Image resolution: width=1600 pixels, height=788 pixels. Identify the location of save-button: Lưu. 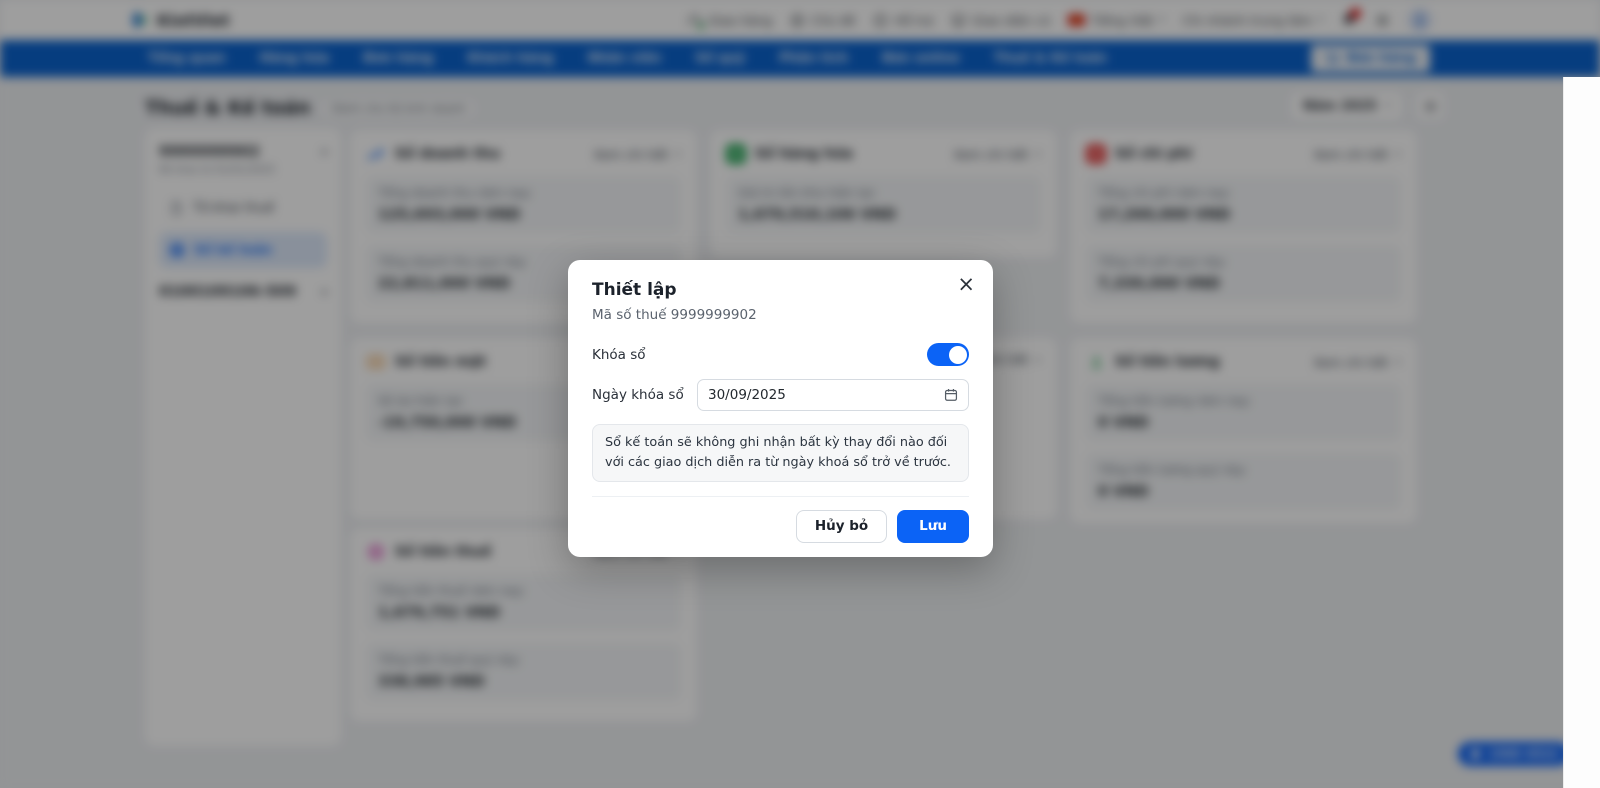
(933, 526).